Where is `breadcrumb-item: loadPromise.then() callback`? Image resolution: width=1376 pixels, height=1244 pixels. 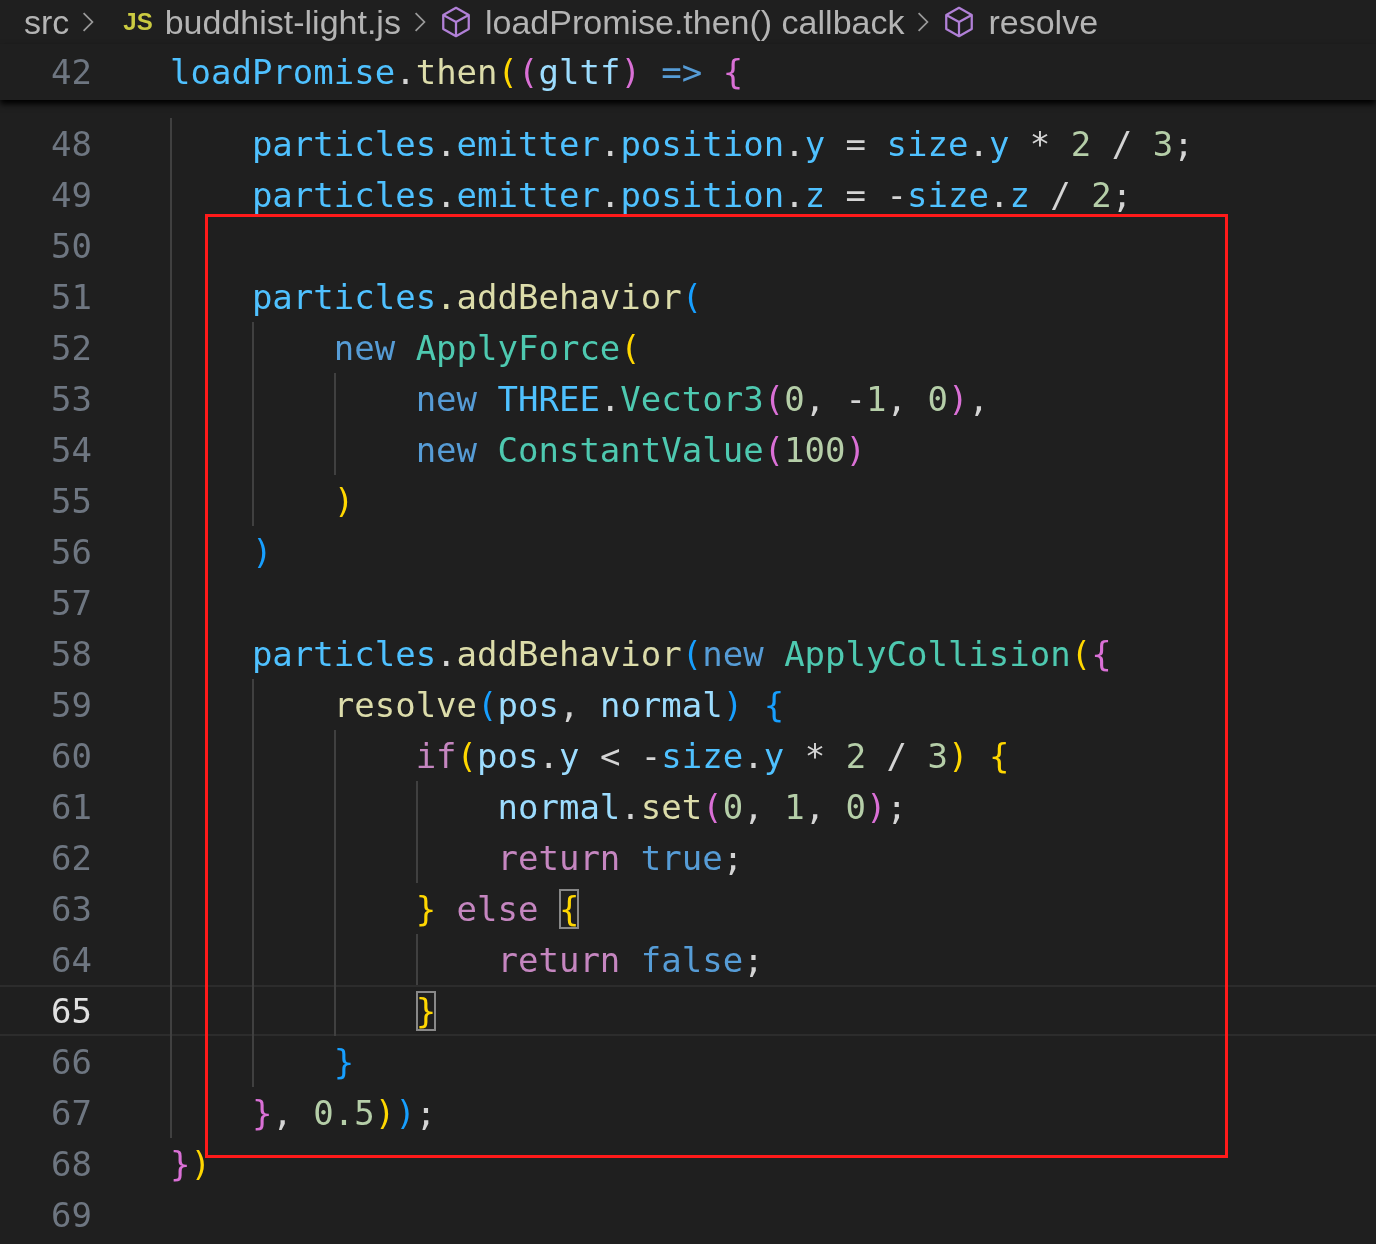
breadcrumb-item: loadPromise.then() callback is located at coordinates (694, 22).